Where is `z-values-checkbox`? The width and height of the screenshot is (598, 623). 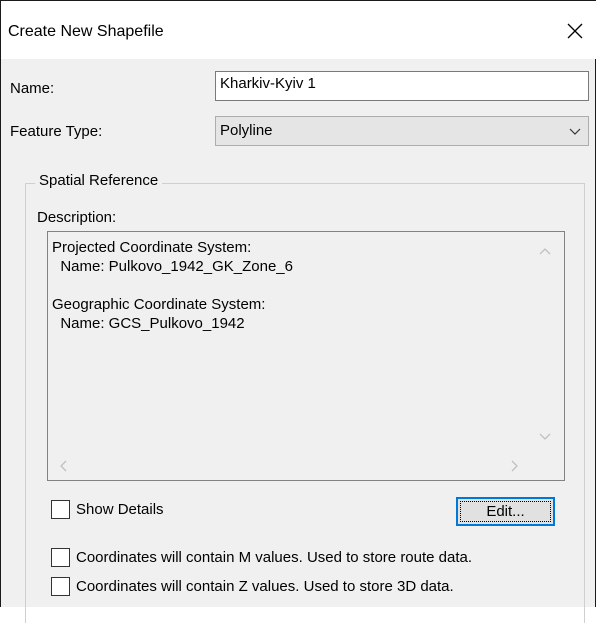
z-values-checkbox is located at coordinates (60, 586).